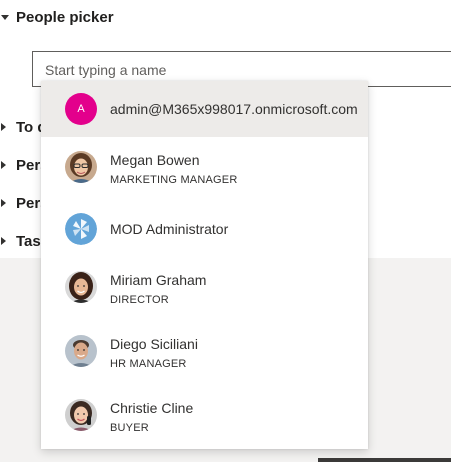 This screenshot has height=462, width=451. Describe the element at coordinates (234, 109) in the screenshot. I see `suggestion-name: admin@M365x998017.onmicrosoft.com` at that location.